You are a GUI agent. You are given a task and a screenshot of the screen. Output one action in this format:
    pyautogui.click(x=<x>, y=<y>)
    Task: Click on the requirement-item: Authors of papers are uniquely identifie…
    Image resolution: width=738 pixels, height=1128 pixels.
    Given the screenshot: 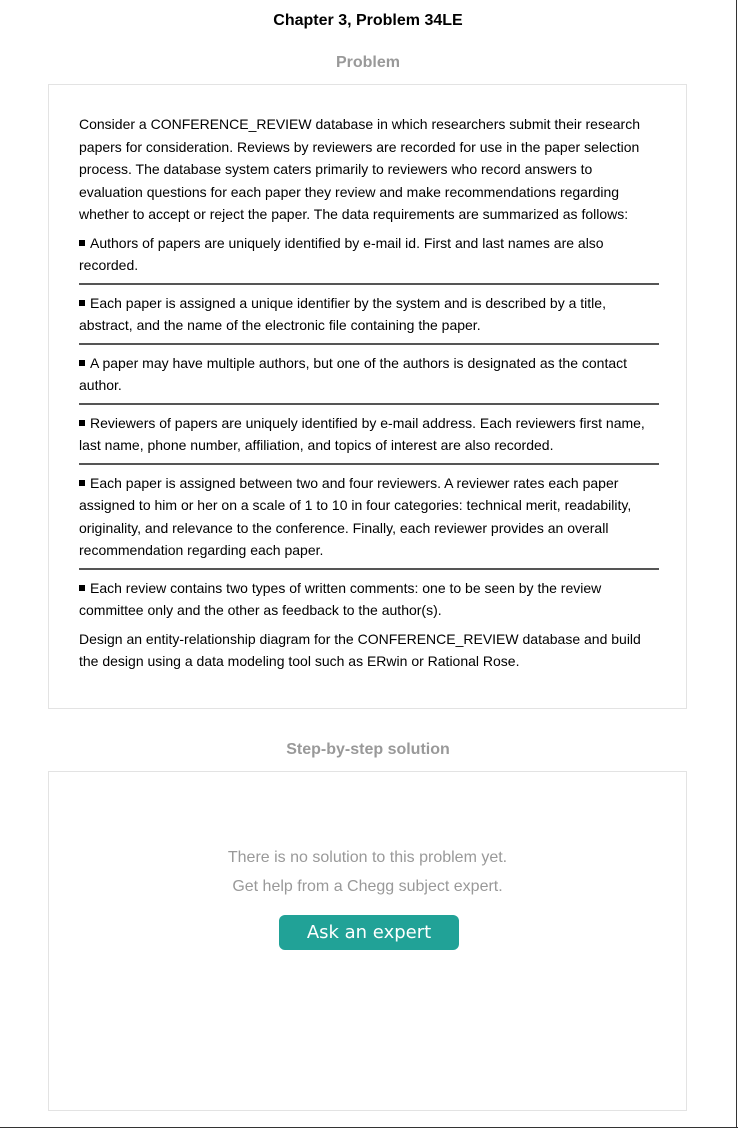 What is the action you would take?
    pyautogui.click(x=369, y=258)
    